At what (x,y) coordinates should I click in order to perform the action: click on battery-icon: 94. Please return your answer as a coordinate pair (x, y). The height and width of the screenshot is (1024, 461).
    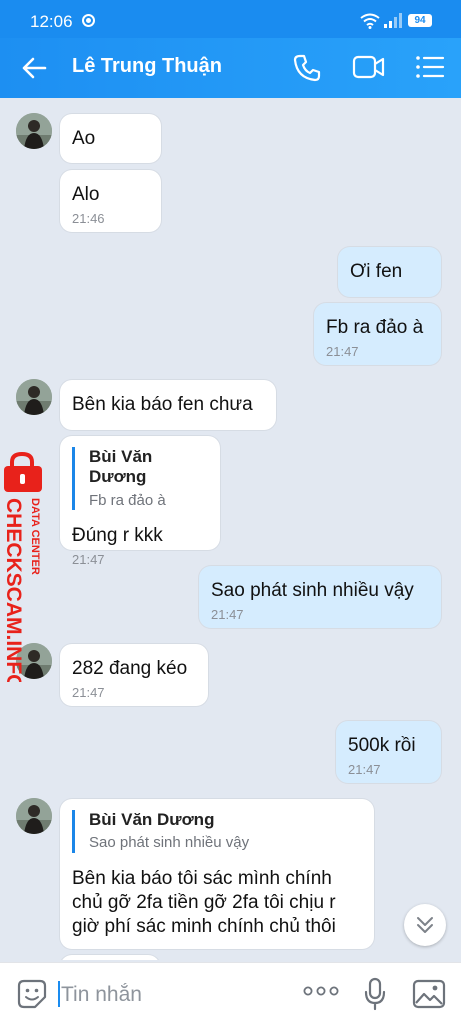
    Looking at the image, I should click on (420, 20).